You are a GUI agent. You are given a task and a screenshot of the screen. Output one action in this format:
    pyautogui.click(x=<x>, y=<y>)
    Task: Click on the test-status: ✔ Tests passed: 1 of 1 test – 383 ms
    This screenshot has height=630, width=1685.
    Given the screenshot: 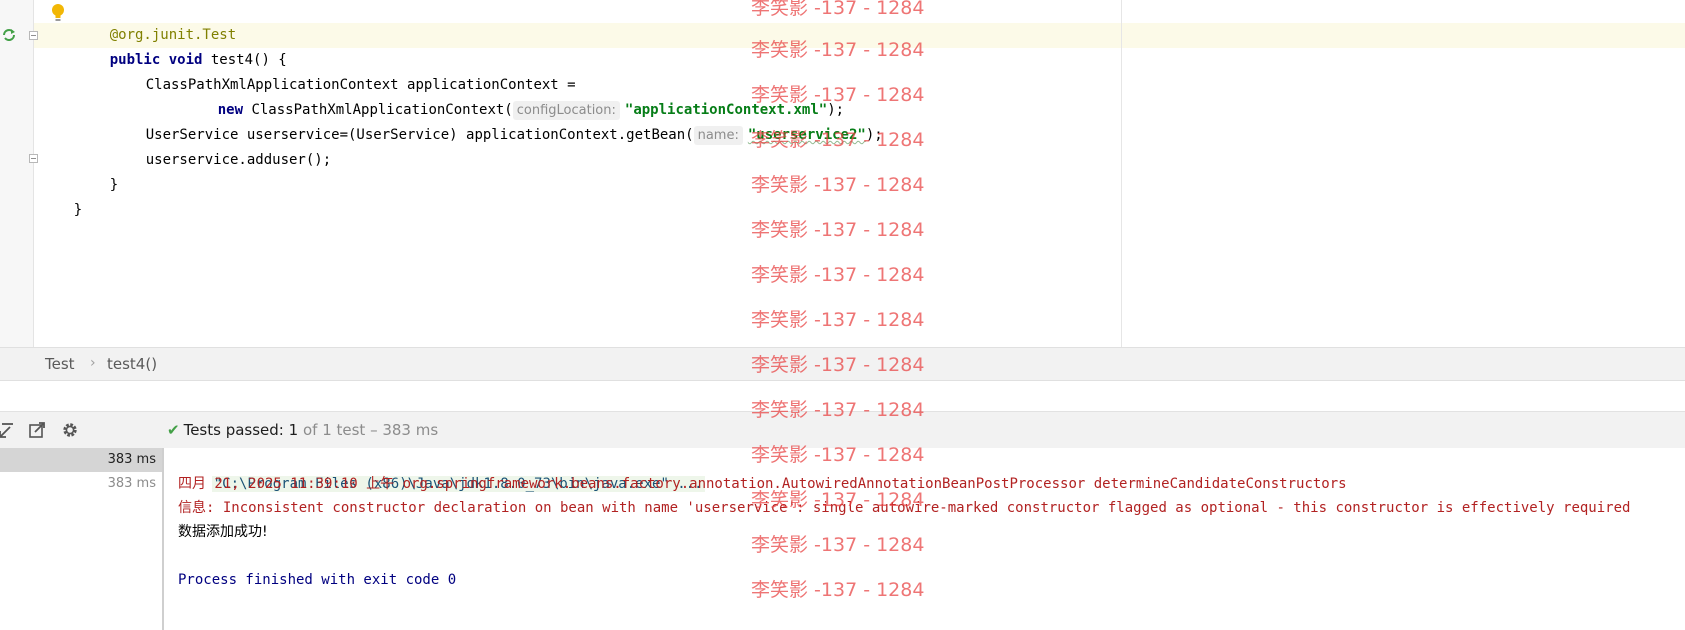 What is the action you would take?
    pyautogui.click(x=302, y=430)
    